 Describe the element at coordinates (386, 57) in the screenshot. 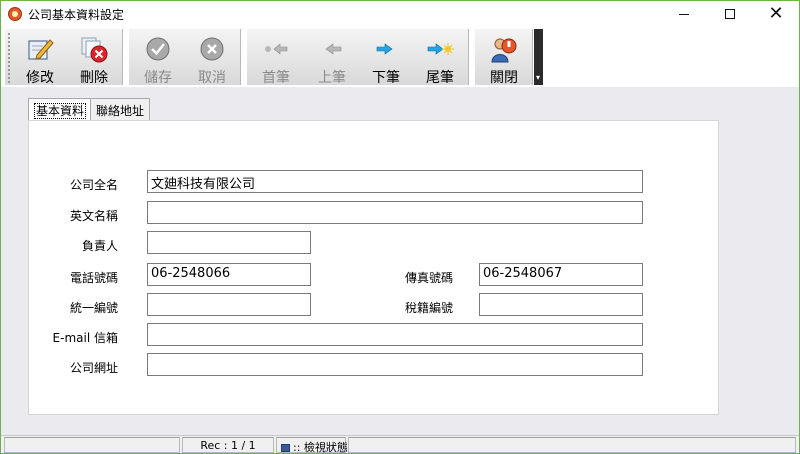

I see `next-record-button: 下筆` at that location.